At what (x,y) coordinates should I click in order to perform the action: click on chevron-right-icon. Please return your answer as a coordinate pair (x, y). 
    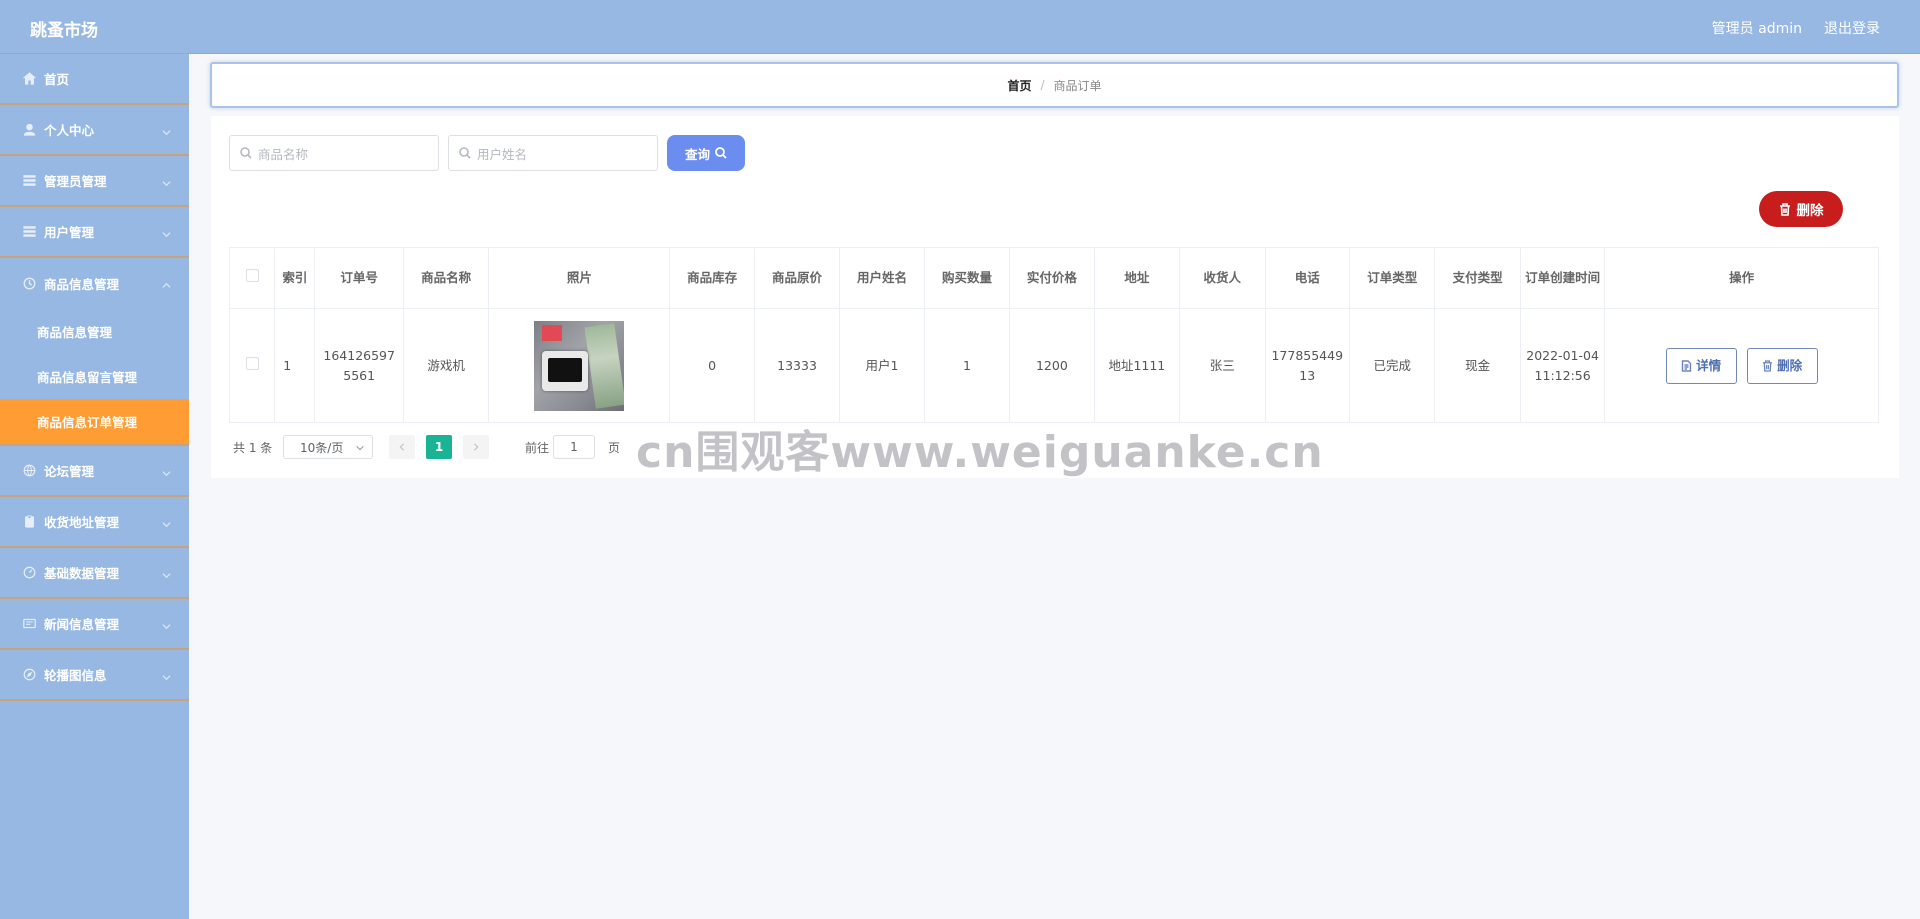
    Looking at the image, I should click on (476, 447).